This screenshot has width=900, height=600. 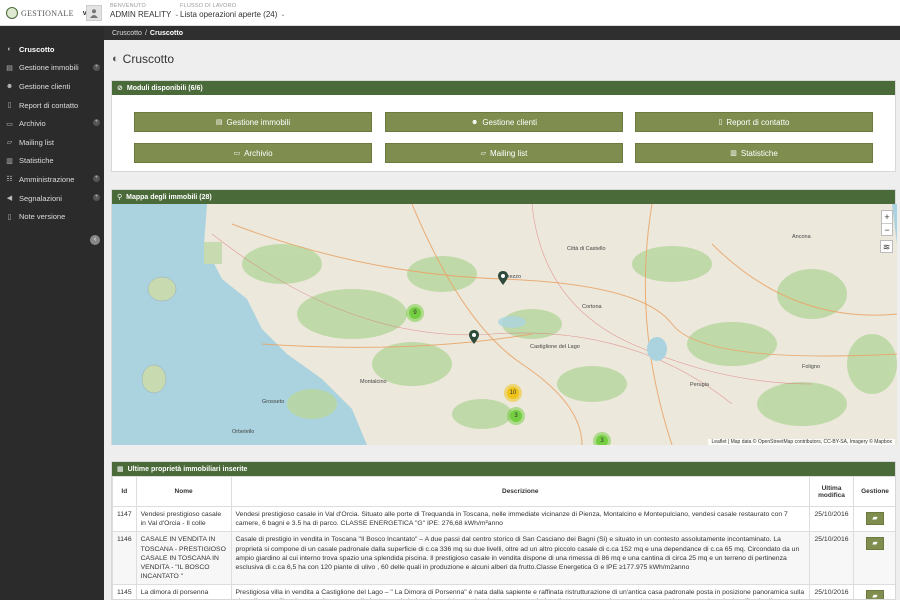 What do you see at coordinates (831, 591) in the screenshot?
I see `cell-modified: 25/10/2016` at bounding box center [831, 591].